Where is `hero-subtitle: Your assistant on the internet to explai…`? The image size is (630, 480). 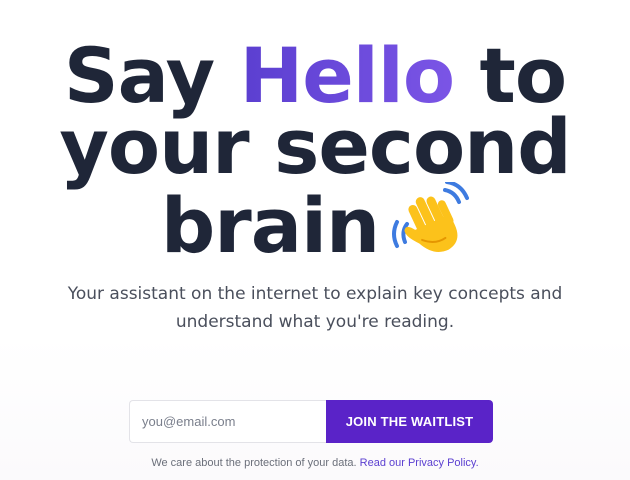 hero-subtitle: Your assistant on the internet to explai… is located at coordinates (315, 308).